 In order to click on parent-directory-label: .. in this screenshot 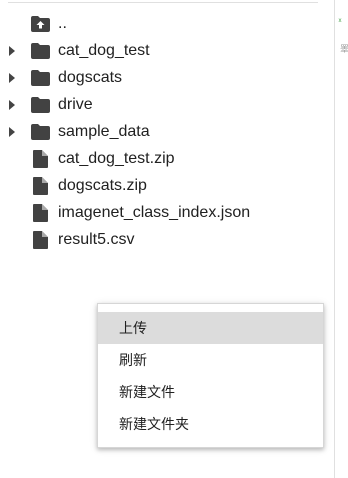, I will do `click(62, 23)`.